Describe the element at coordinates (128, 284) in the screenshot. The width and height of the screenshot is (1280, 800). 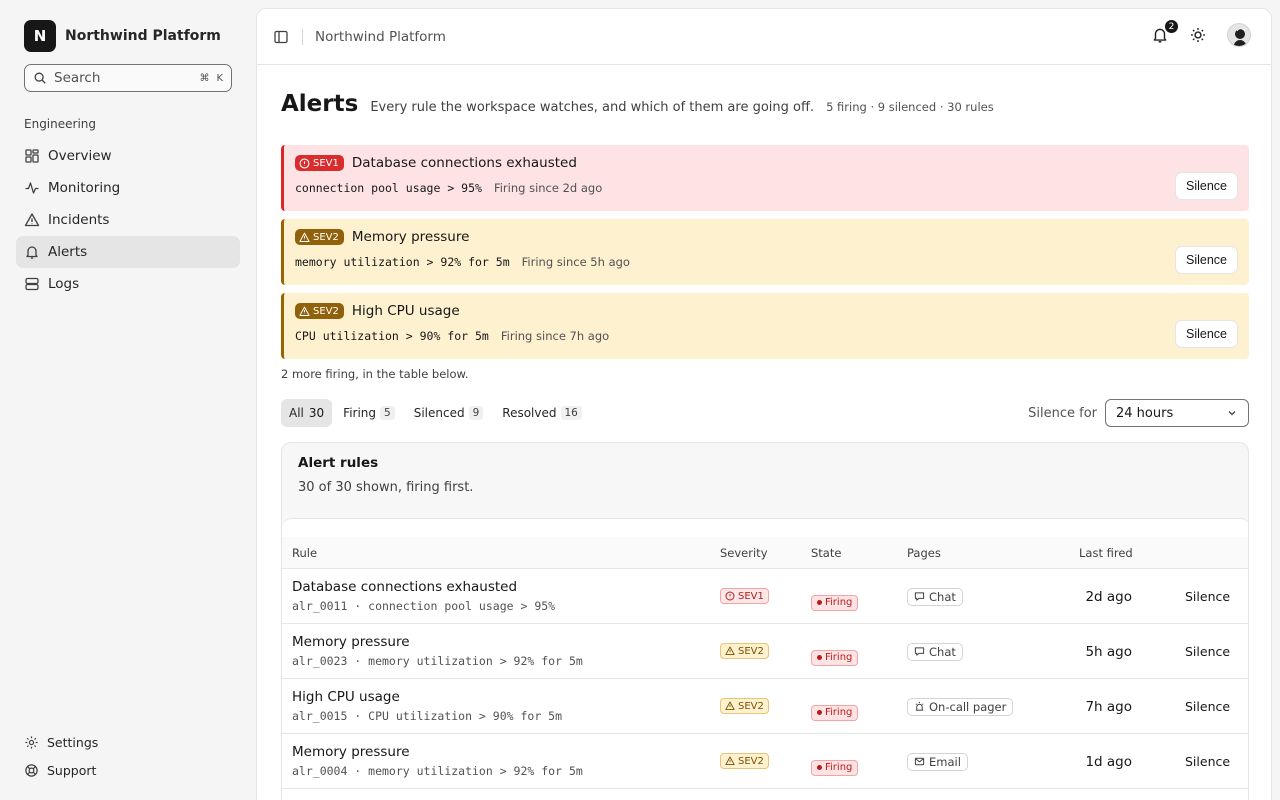
I see `sidebar-item-logs: Logs` at that location.